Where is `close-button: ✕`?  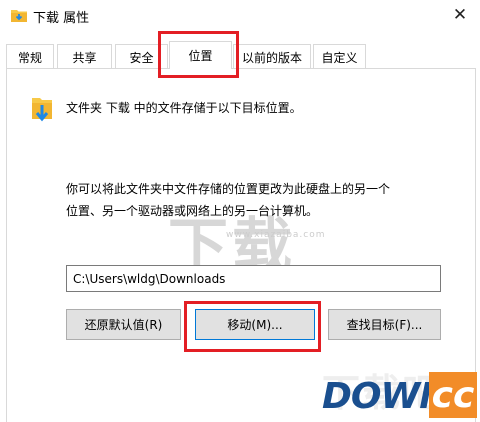 close-button: ✕ is located at coordinates (460, 15).